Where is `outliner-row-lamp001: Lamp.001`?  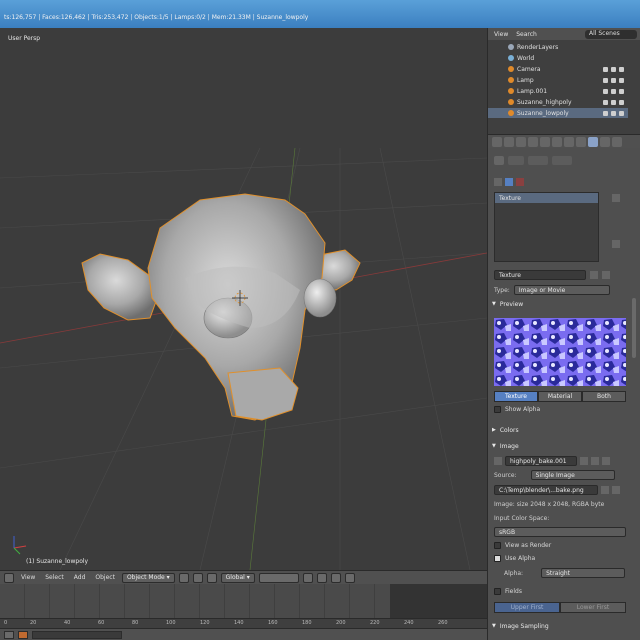
outliner-row-lamp001: Lamp.001 is located at coordinates (558, 91).